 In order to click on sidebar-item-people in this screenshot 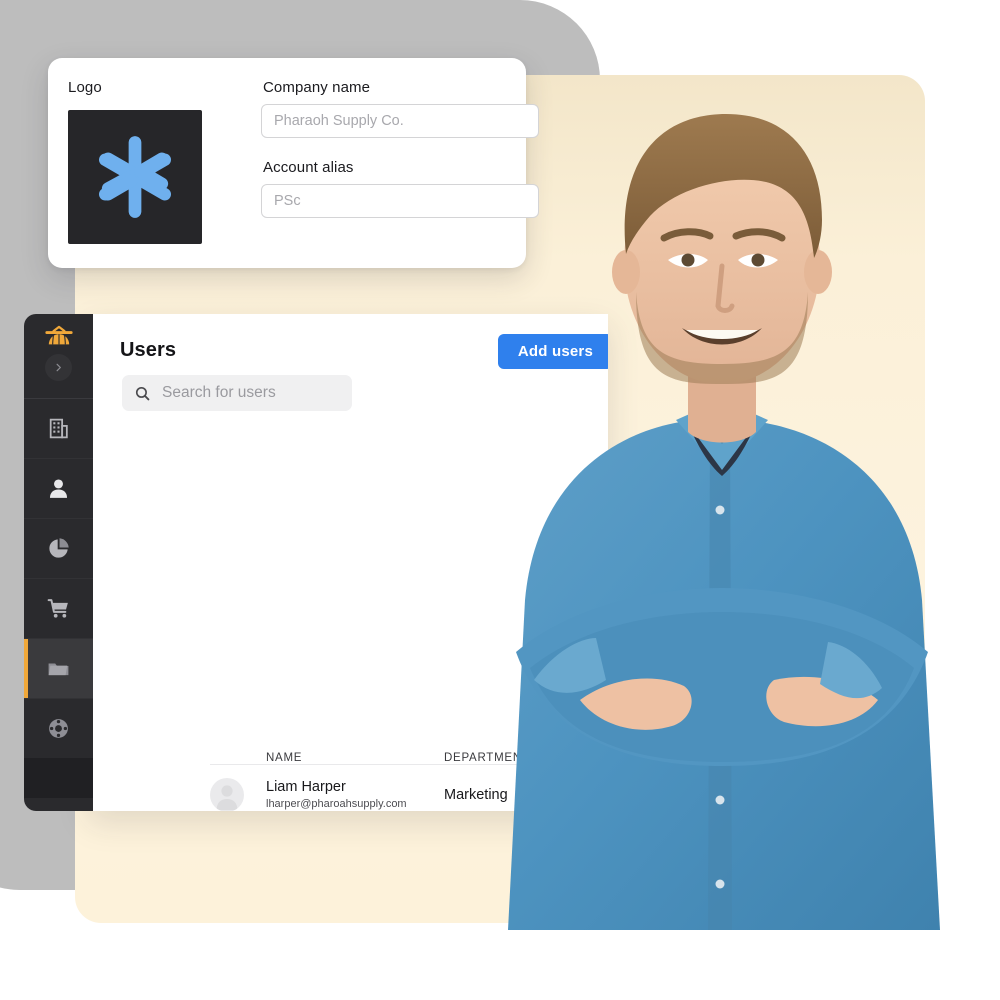, I will do `click(58, 489)`.